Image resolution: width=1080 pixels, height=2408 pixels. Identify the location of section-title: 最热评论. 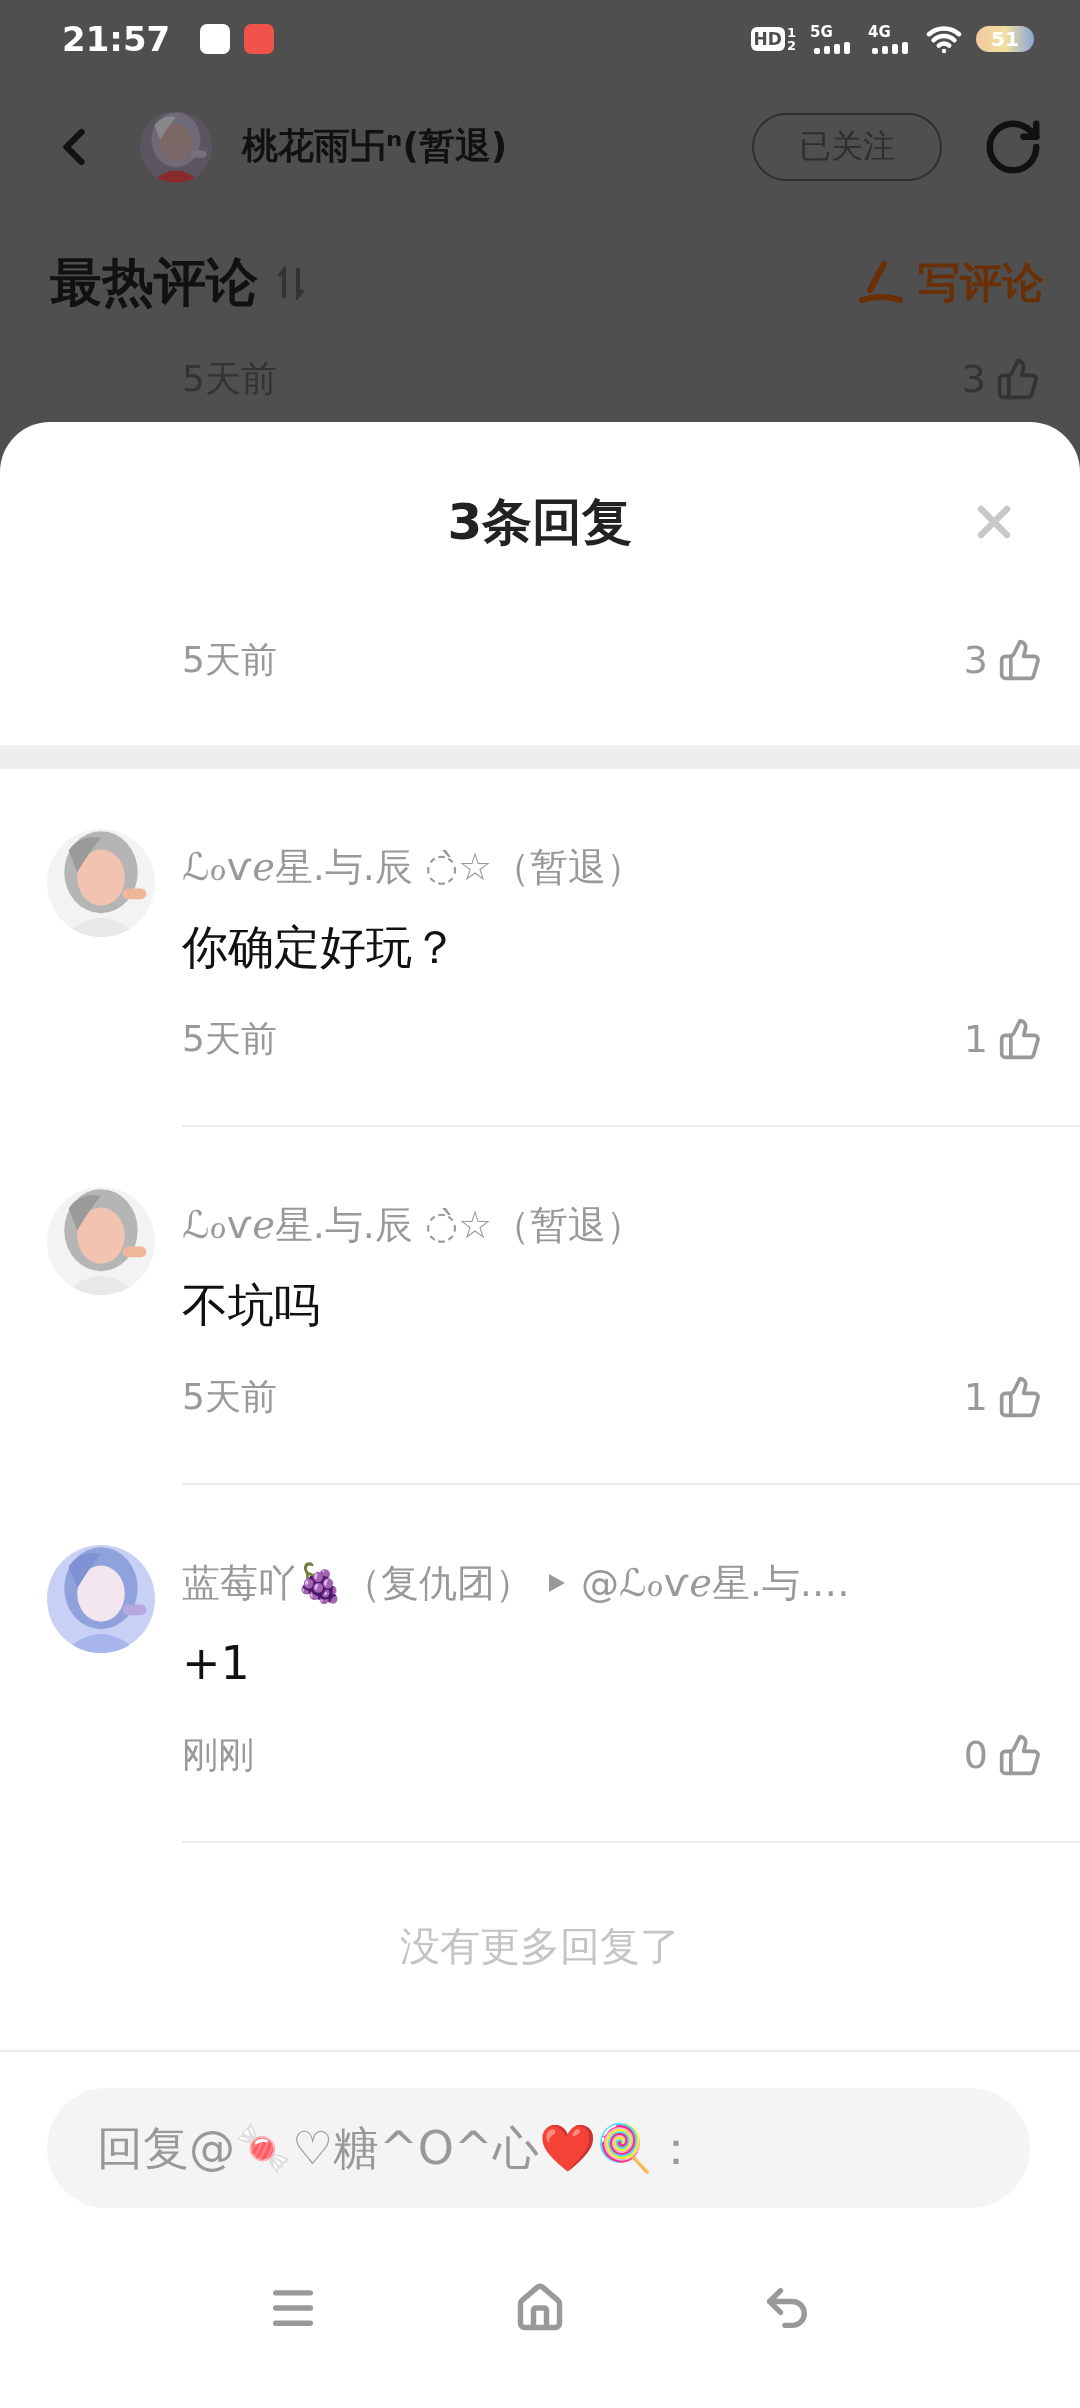
(154, 283).